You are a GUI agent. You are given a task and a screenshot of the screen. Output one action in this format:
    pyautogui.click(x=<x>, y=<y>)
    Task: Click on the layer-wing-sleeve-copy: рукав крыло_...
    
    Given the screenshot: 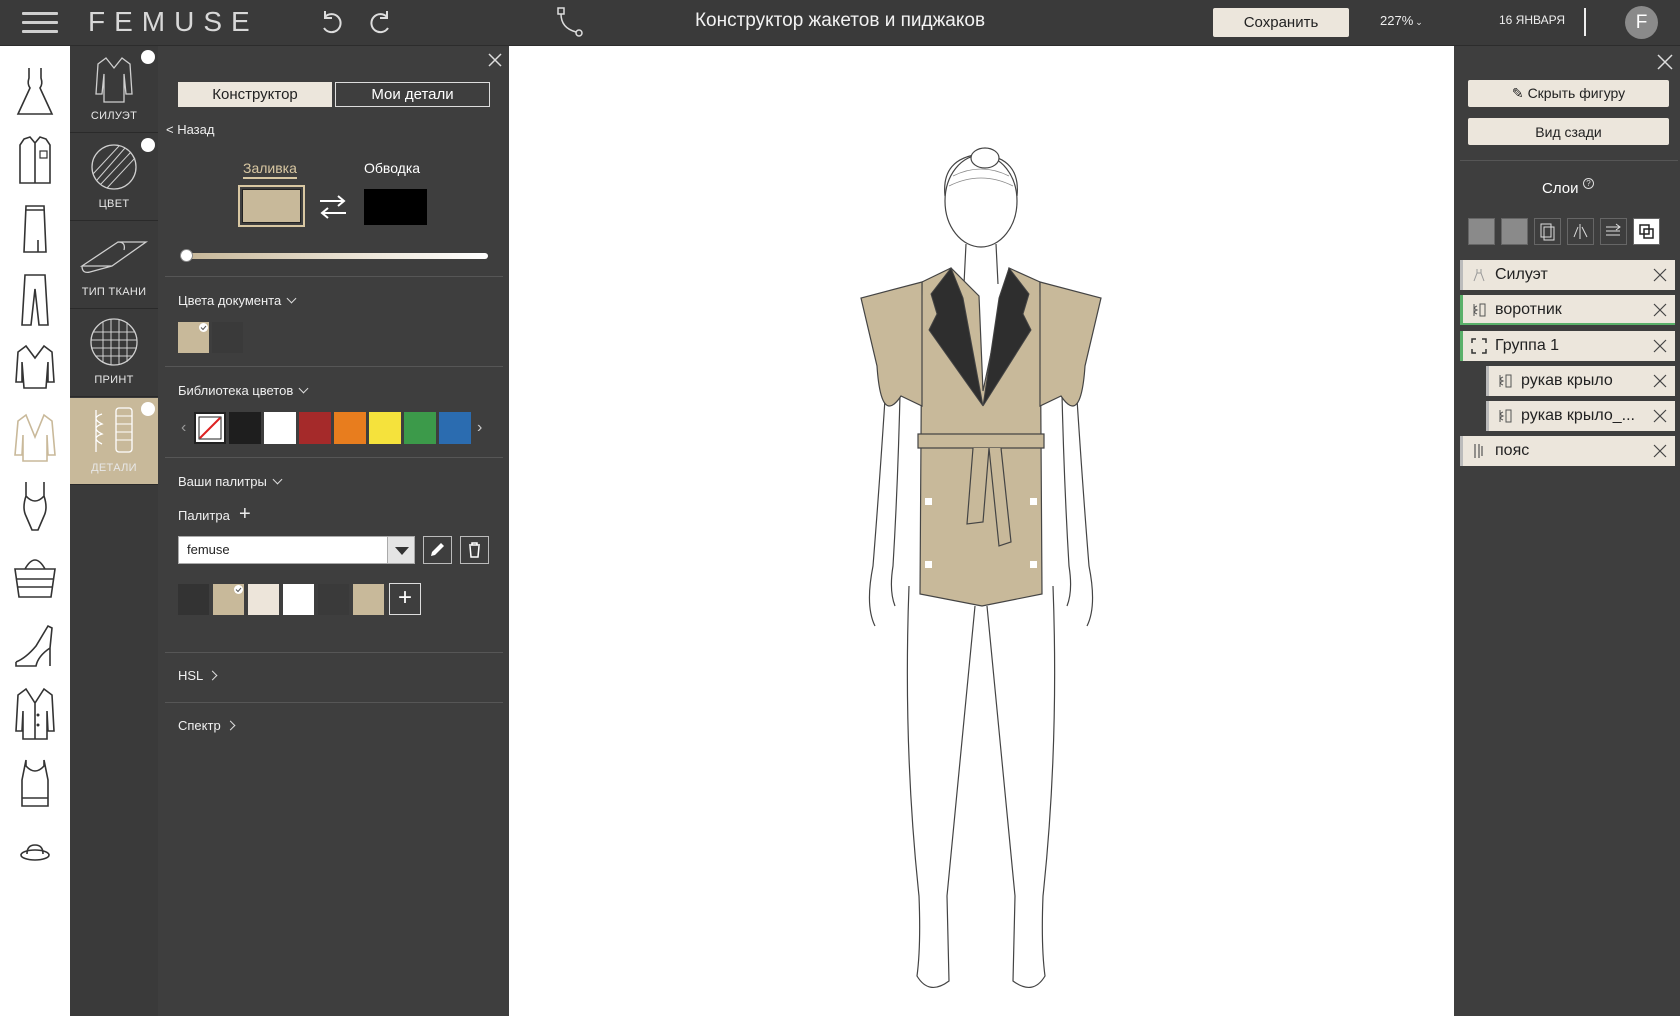 What is the action you would take?
    pyautogui.click(x=1580, y=416)
    